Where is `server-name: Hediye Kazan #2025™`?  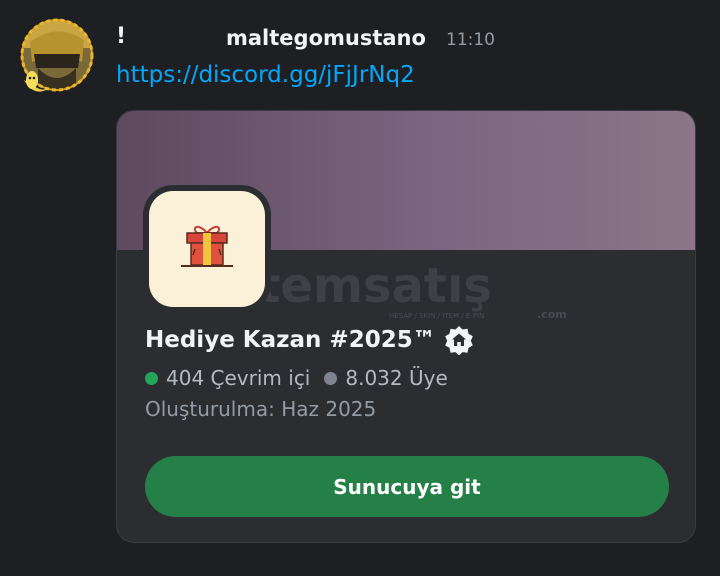 server-name: Hediye Kazan #2025™ is located at coordinates (290, 340).